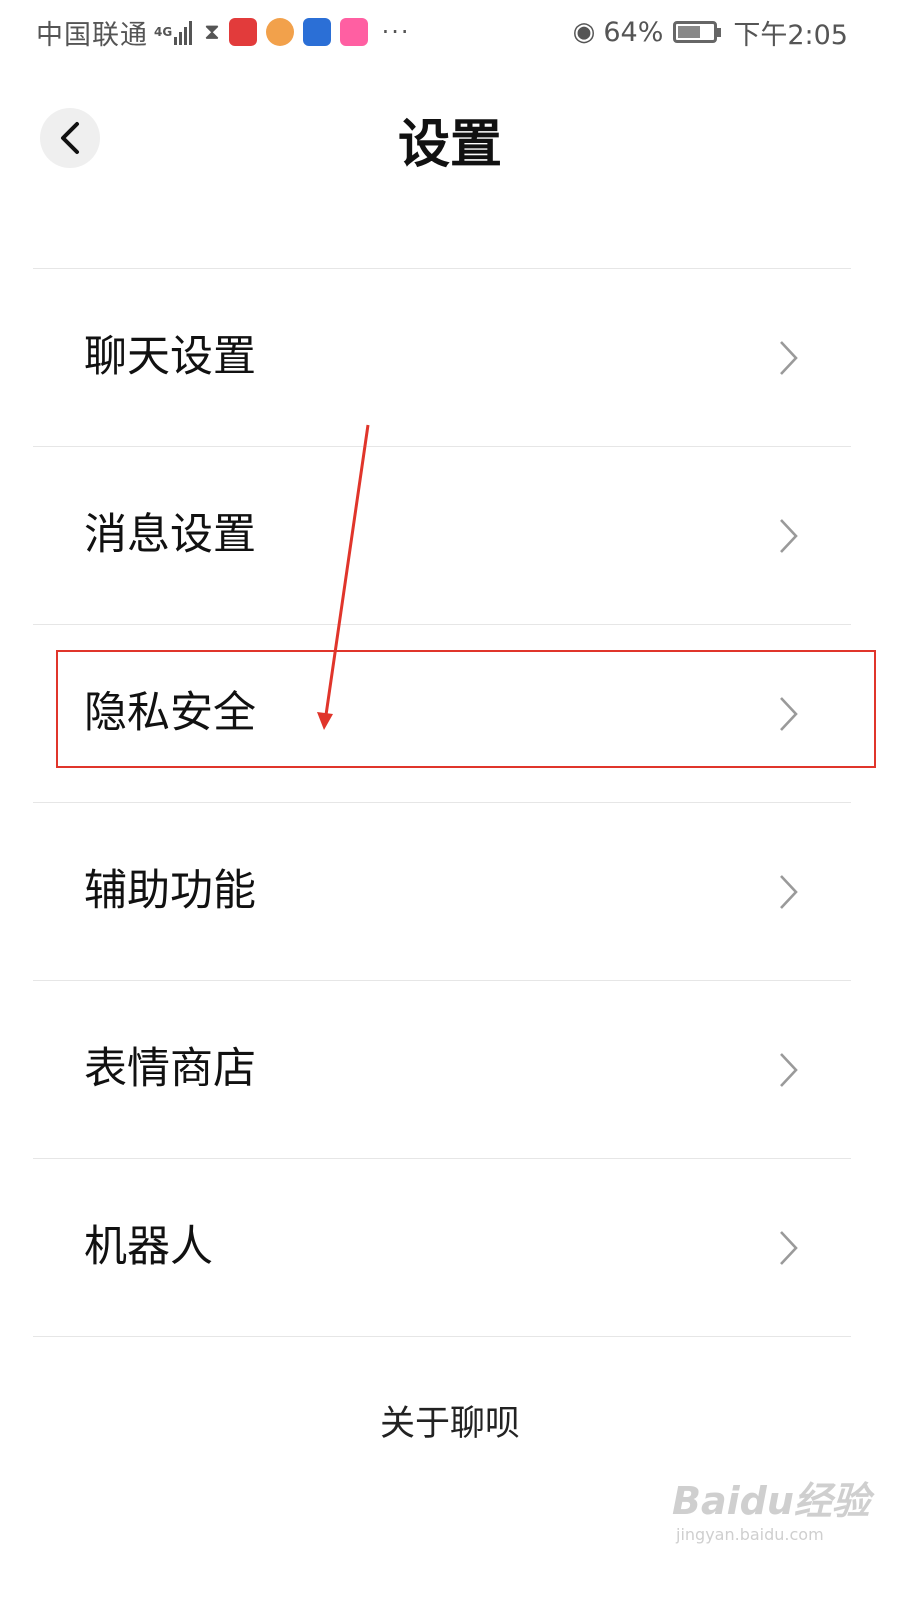 The height and width of the screenshot is (1600, 900). I want to click on menu-item-label: 表情商店, so click(170, 1069).